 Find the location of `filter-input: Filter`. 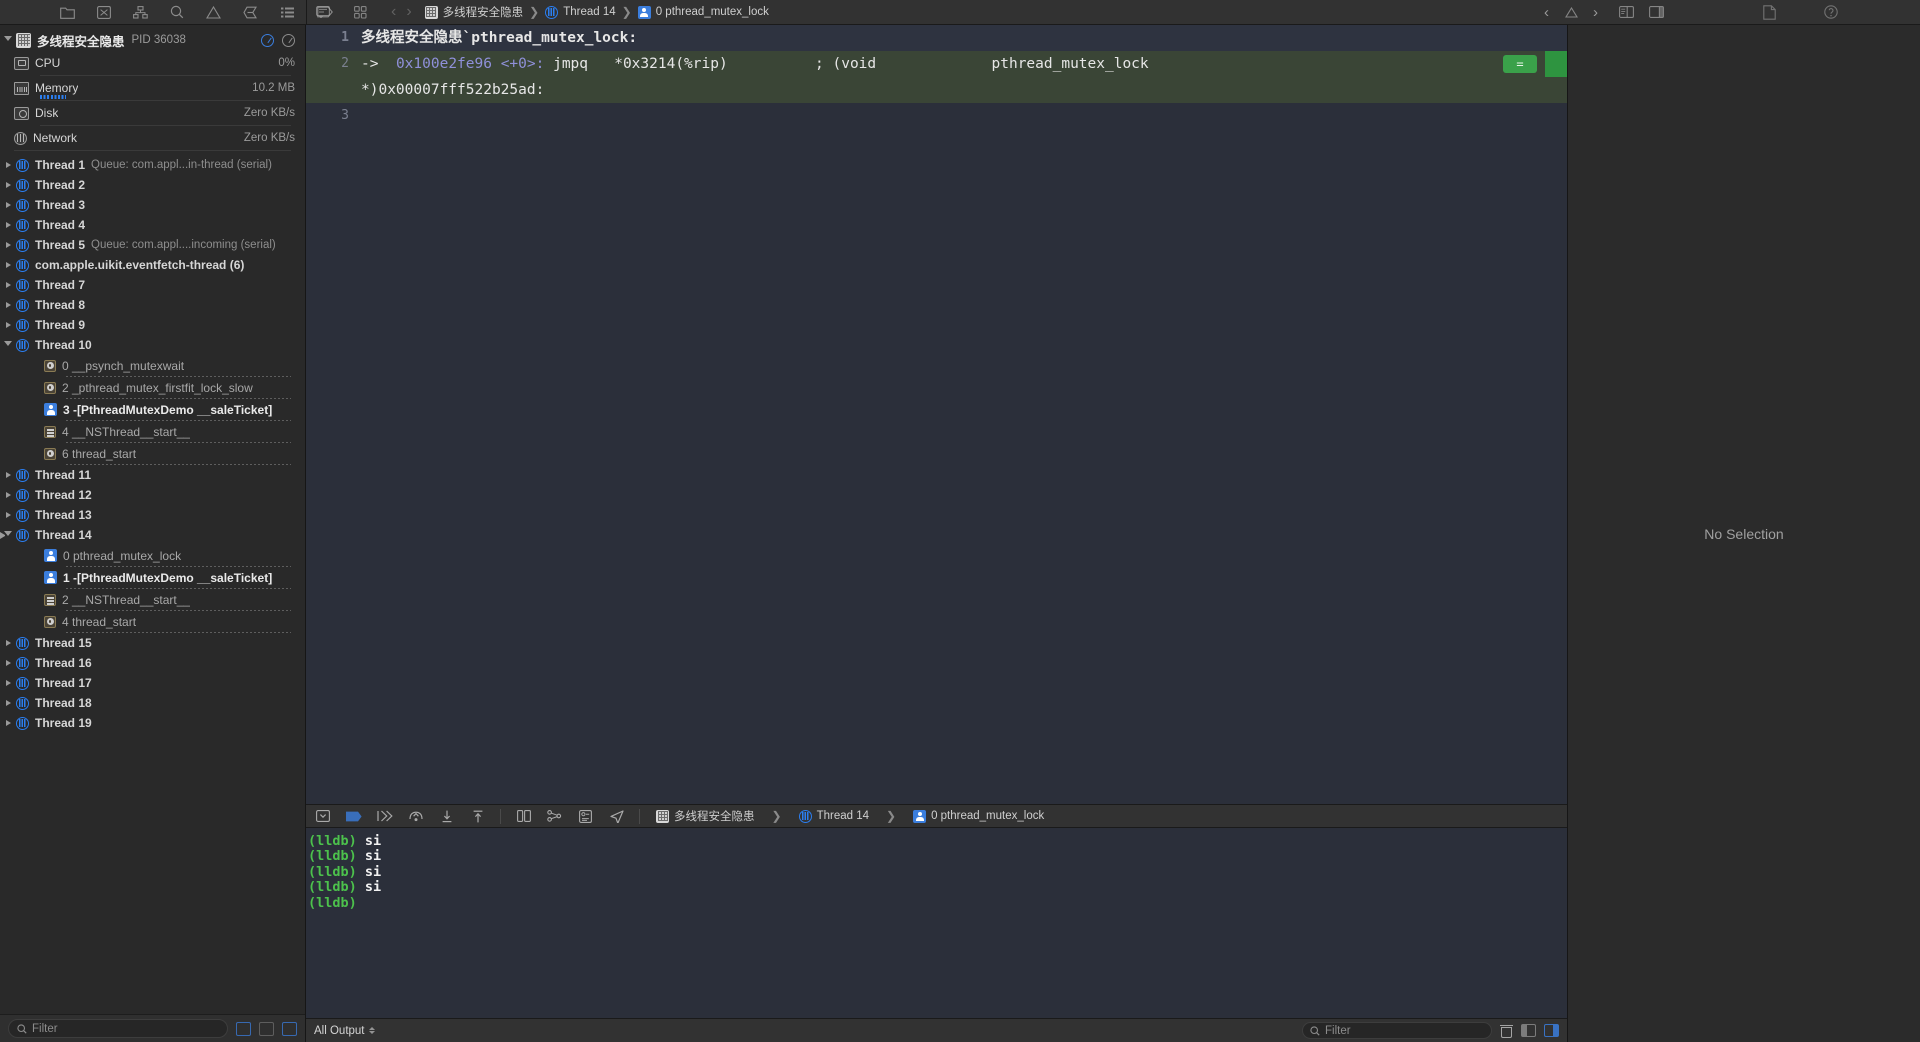

filter-input: Filter is located at coordinates (118, 1028).